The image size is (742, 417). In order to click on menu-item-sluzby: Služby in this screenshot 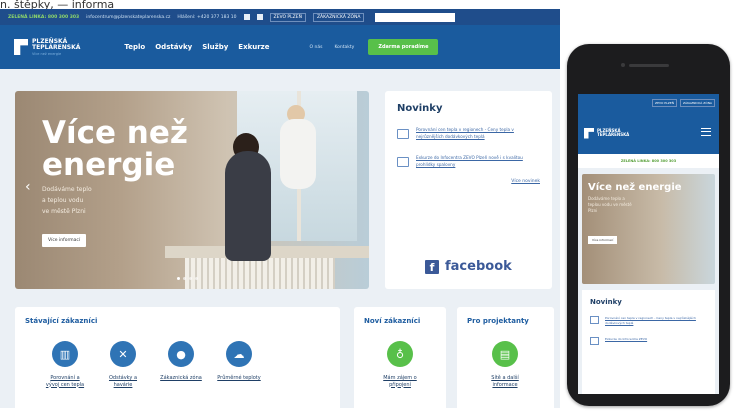, I will do `click(215, 47)`.